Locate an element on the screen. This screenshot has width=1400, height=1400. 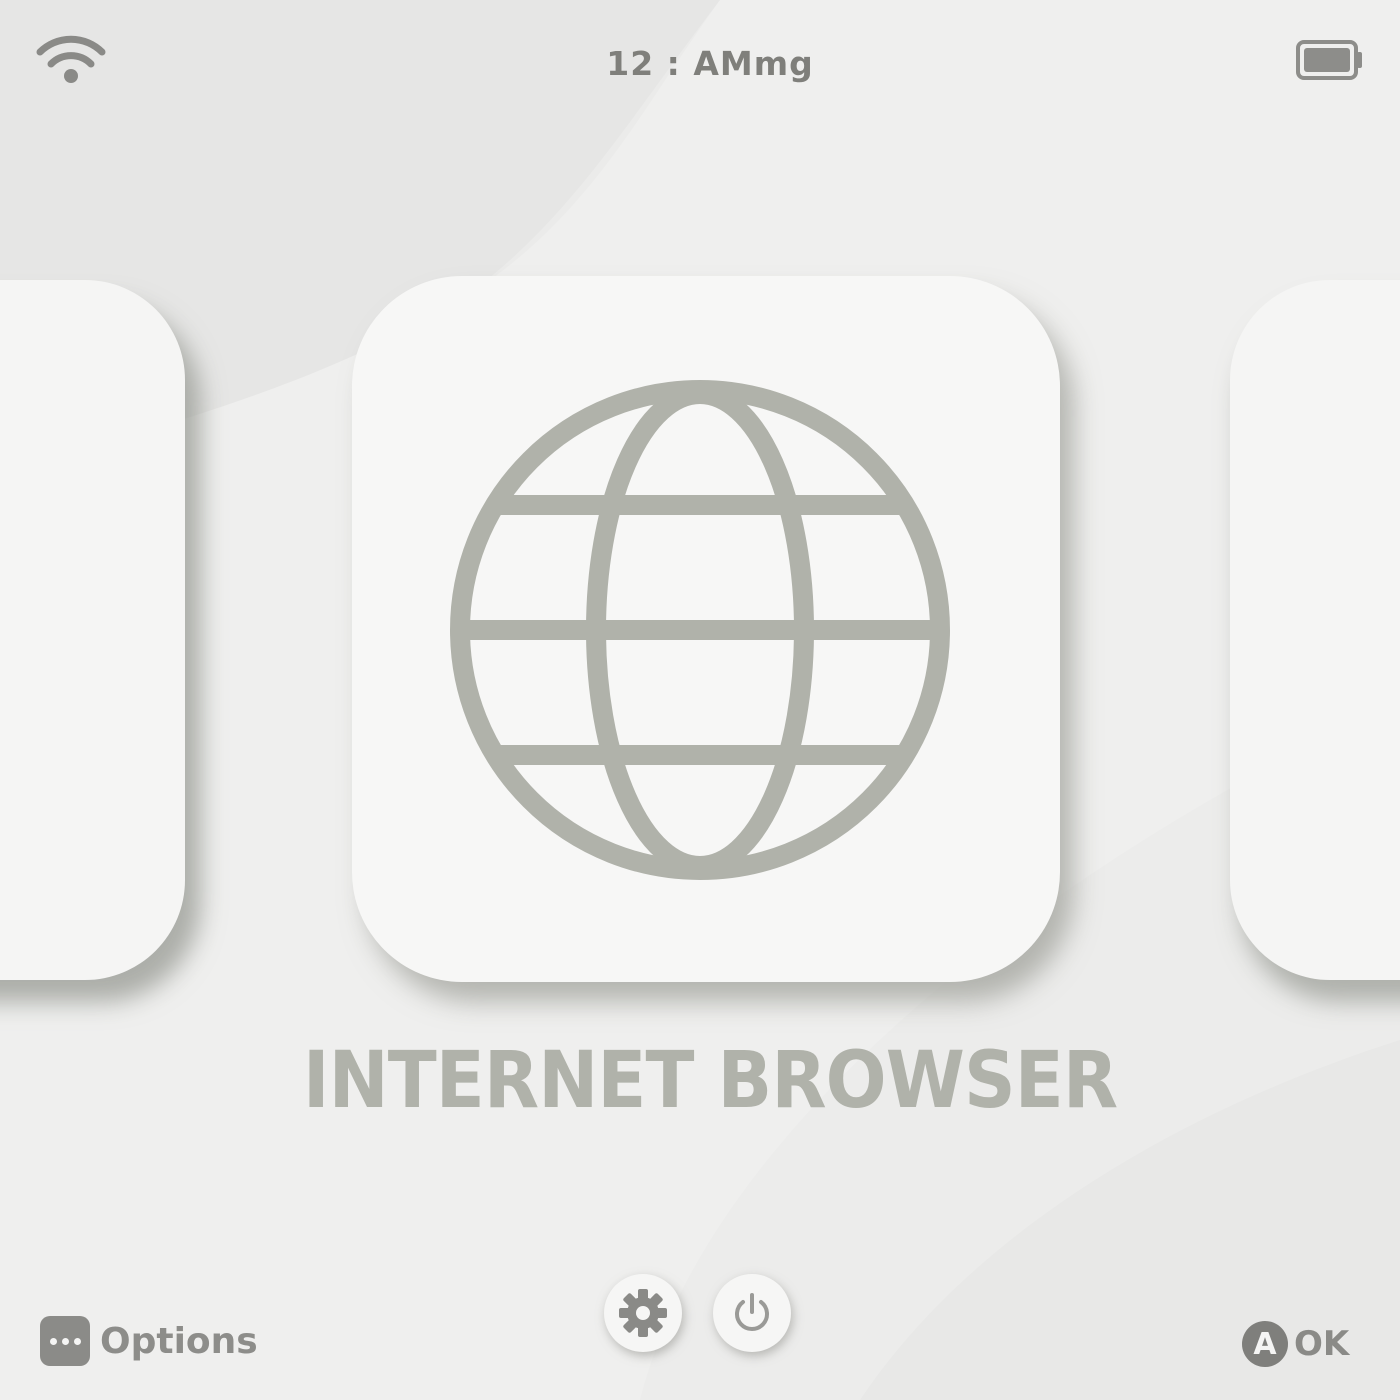
a-button-icon: A is located at coordinates (1265, 1344).